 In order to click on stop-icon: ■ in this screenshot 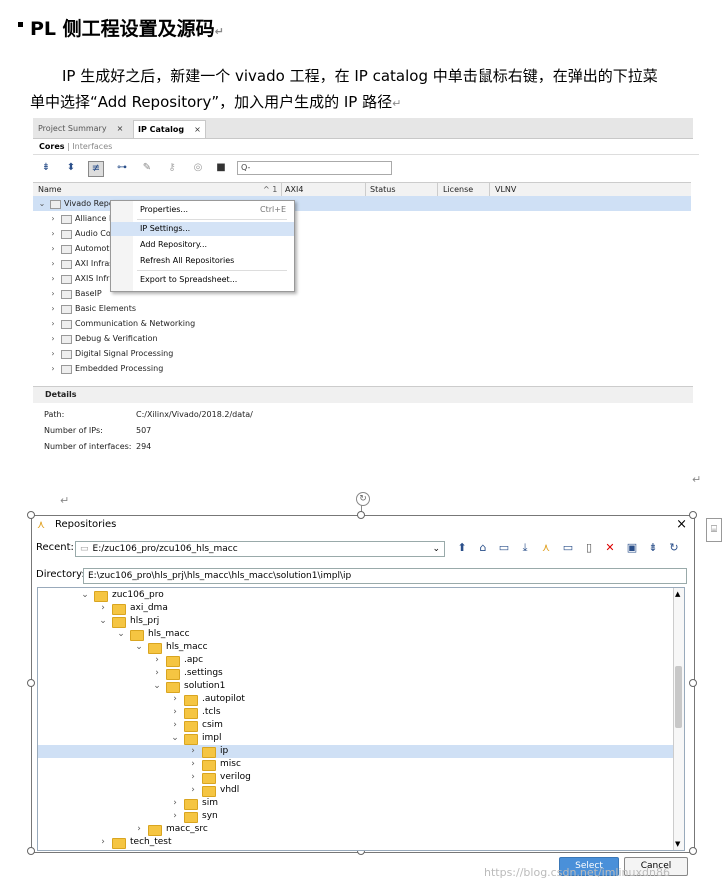, I will do `click(221, 168)`.